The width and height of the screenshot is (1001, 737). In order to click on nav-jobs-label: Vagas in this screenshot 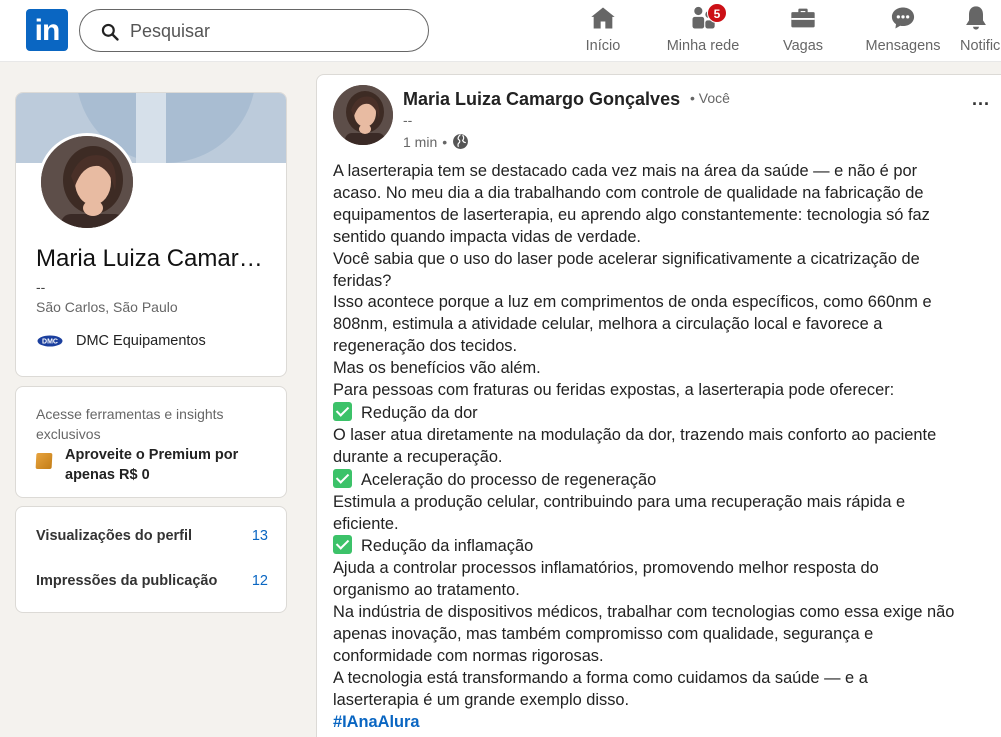, I will do `click(803, 46)`.